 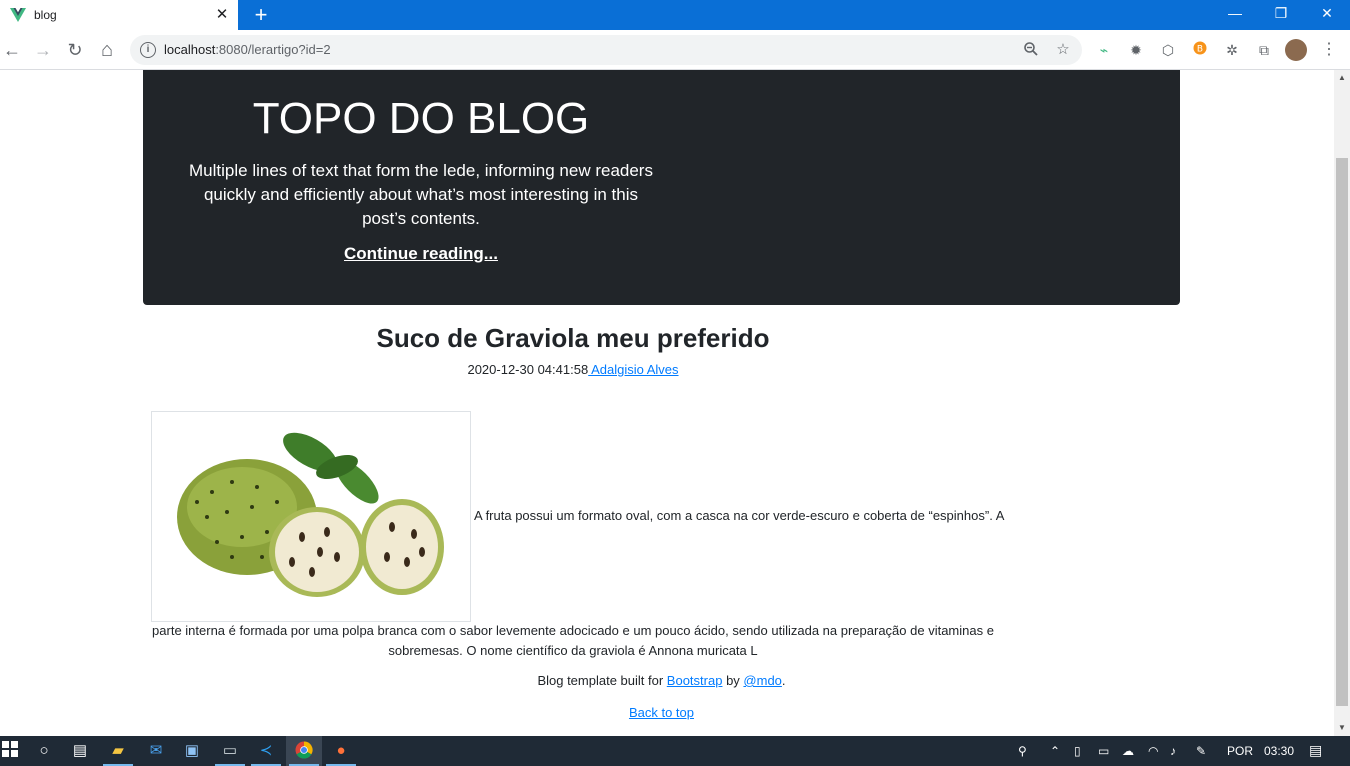 I want to click on volume-icon: ♪, so click(x=1173, y=751).